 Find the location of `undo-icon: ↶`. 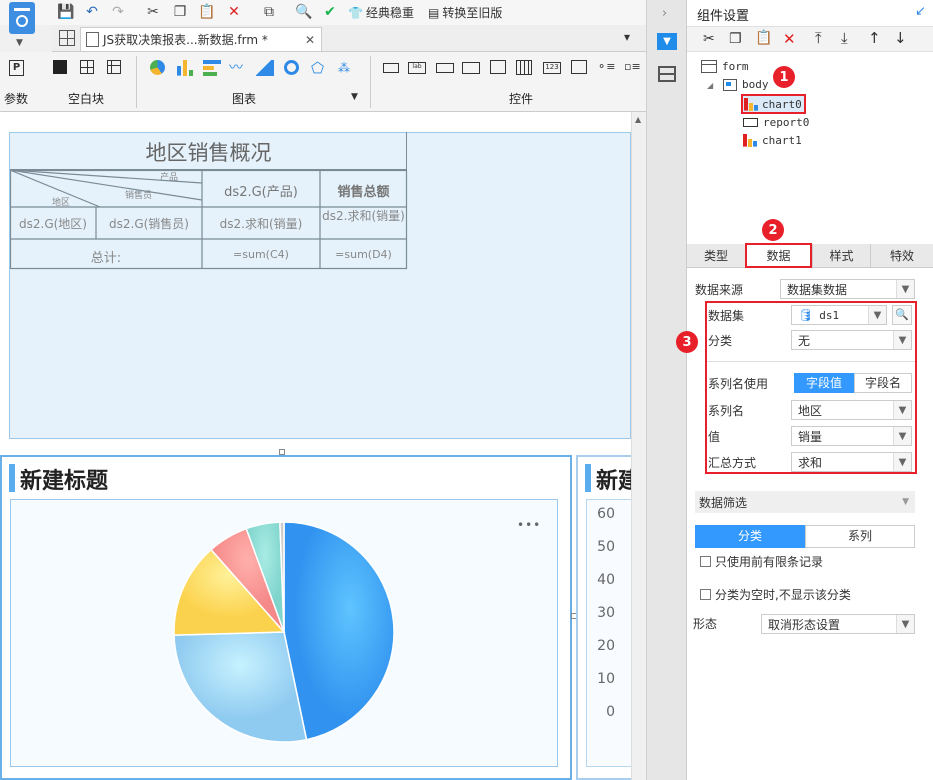

undo-icon: ↶ is located at coordinates (92, 12).